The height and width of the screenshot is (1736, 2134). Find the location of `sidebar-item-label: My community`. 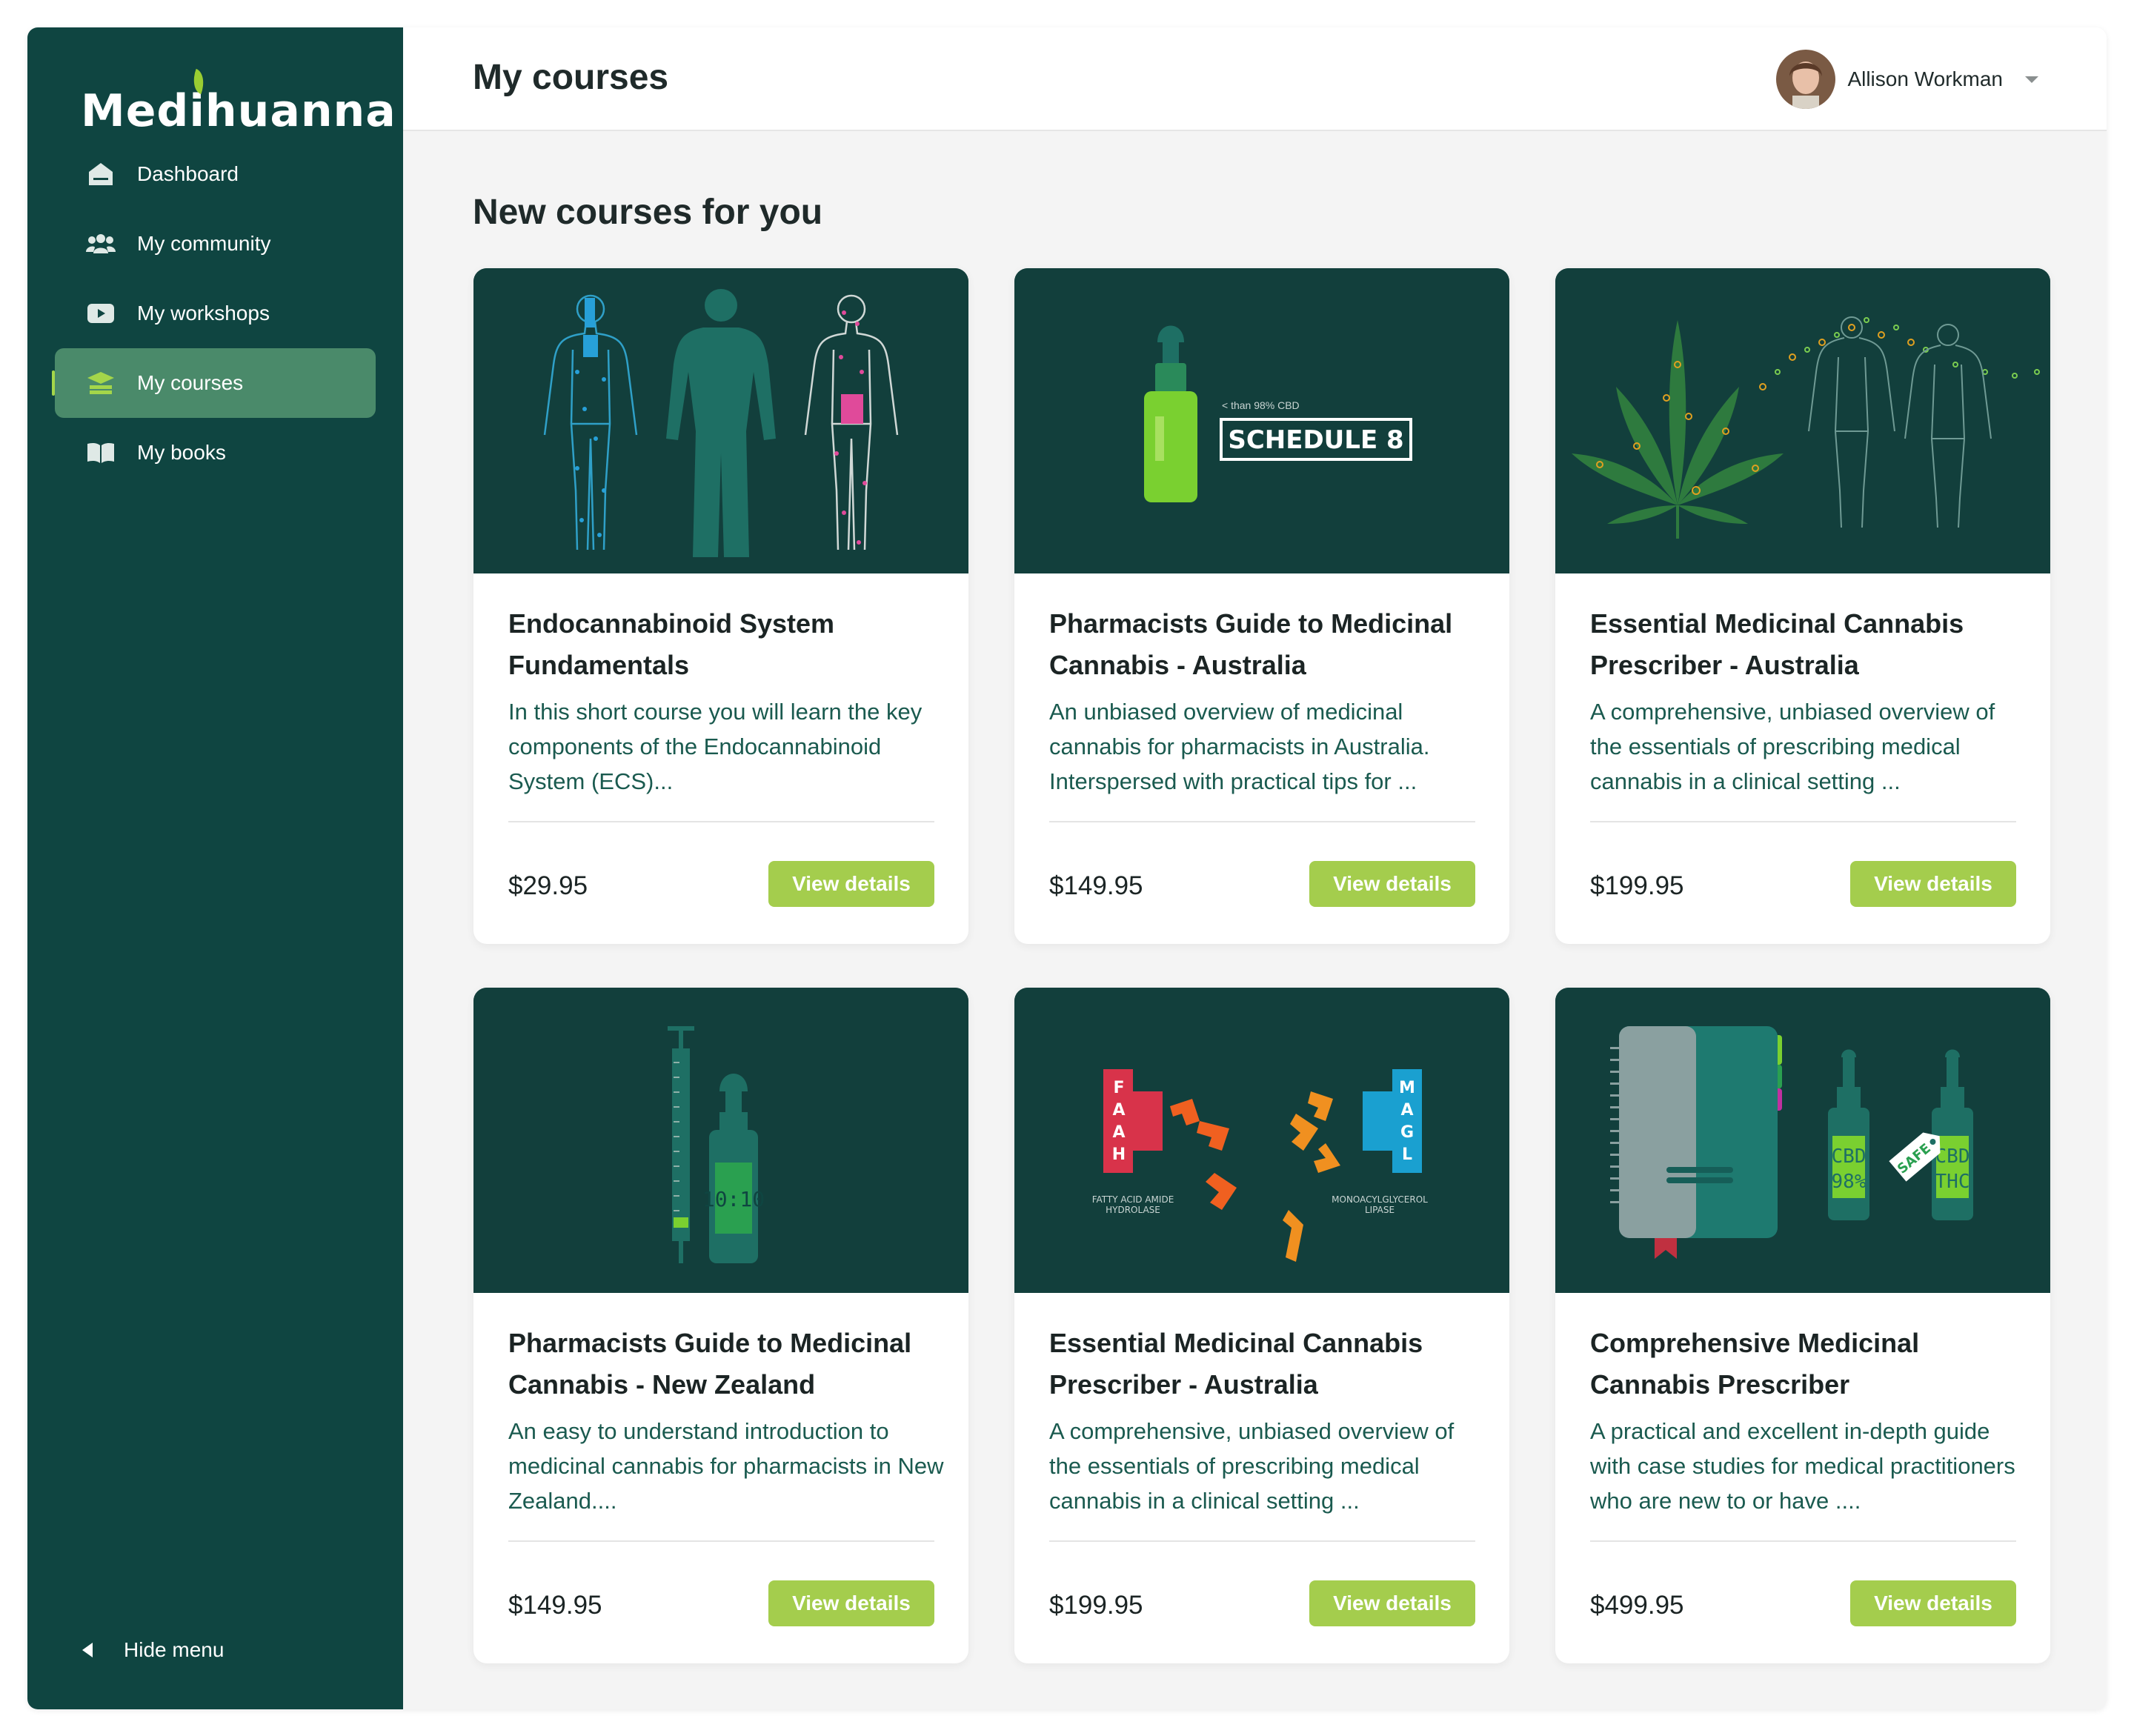

sidebar-item-label: My community is located at coordinates (204, 243).